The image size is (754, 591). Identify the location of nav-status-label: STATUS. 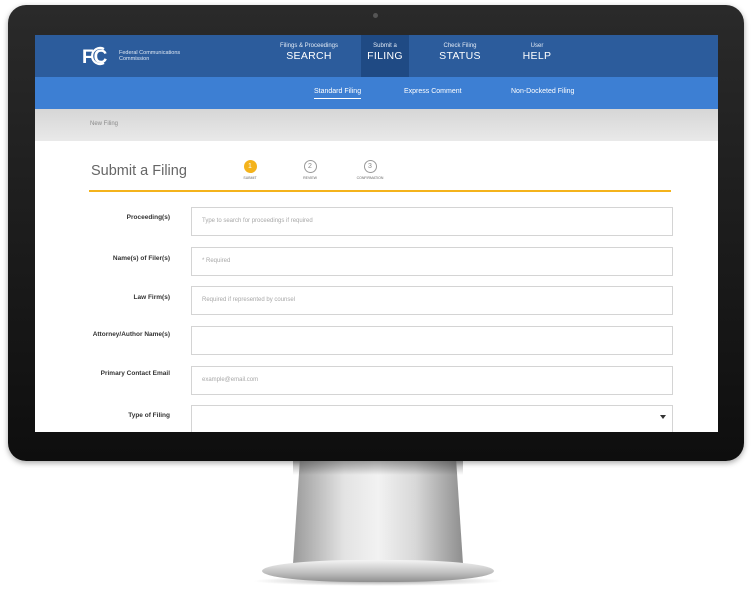
(460, 56).